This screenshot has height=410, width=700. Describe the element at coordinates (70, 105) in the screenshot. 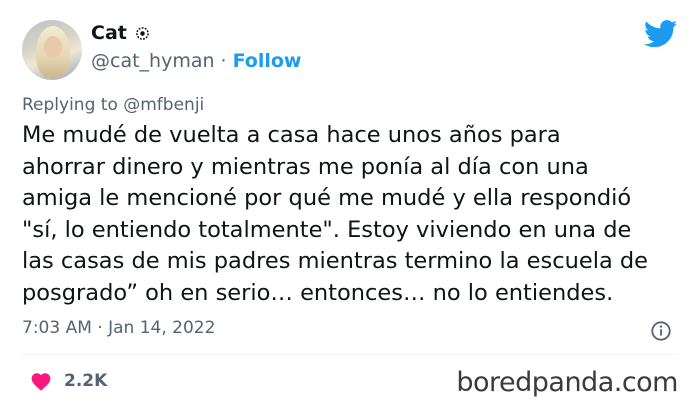

I see `replying-prefix: Replying to` at that location.